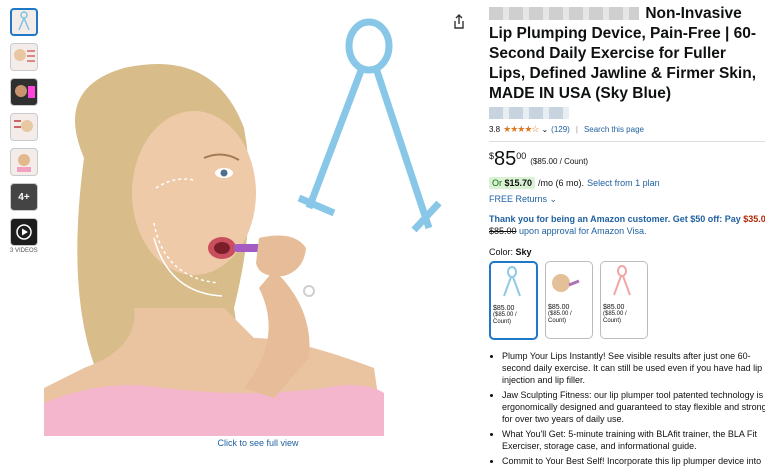 The height and width of the screenshot is (470, 765). What do you see at coordinates (623, 183) in the screenshot?
I see `select-plan-link: Select from 1 plan` at bounding box center [623, 183].